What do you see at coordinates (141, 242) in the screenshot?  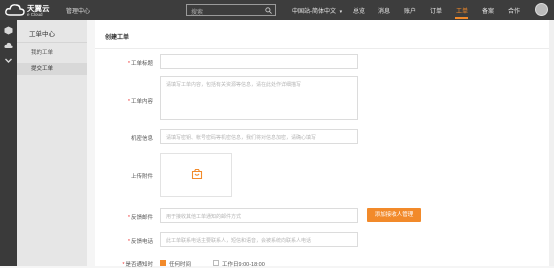 I see `label-text: 反馈电话` at bounding box center [141, 242].